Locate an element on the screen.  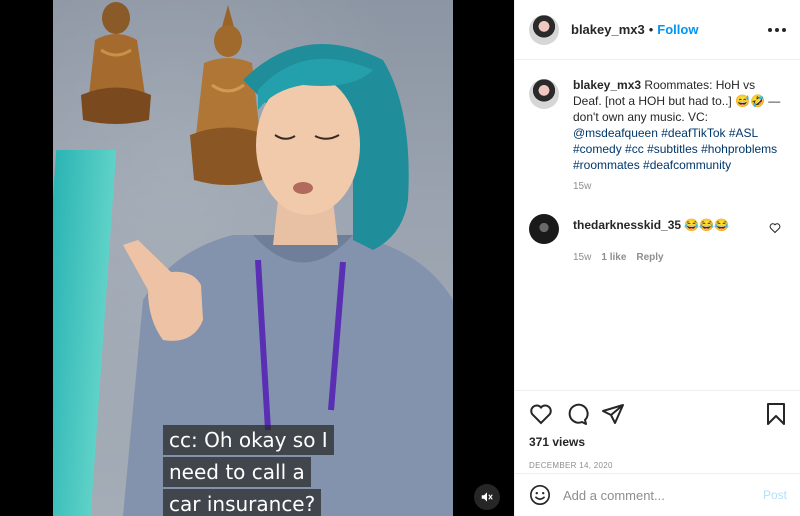
subtitle-line: cc: Oh okay so I is located at coordinates (248, 440).